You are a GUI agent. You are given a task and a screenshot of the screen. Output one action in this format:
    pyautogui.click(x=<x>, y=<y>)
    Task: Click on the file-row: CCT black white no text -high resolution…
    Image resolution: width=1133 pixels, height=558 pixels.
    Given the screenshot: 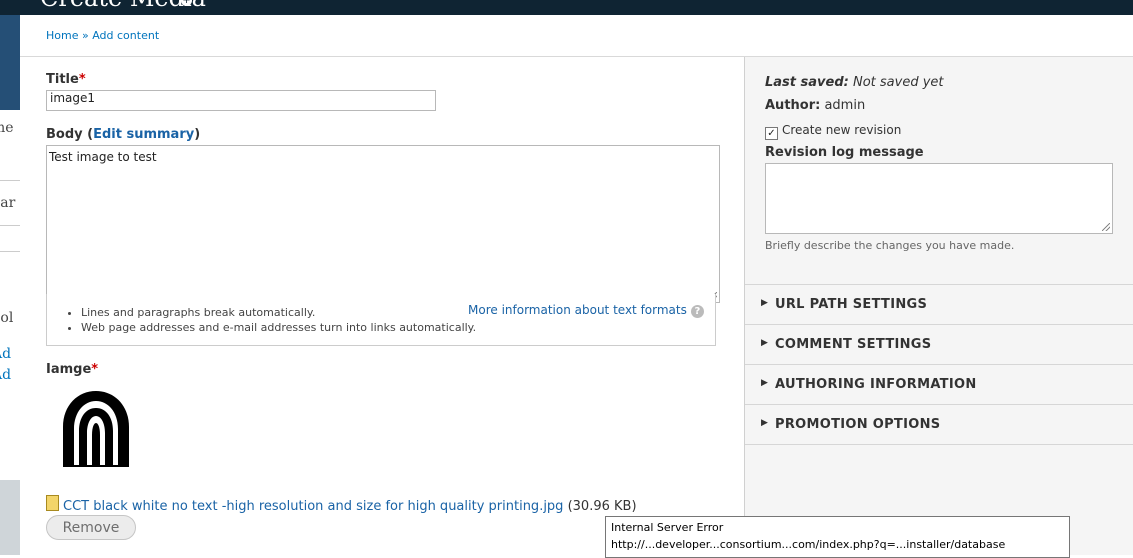 What is the action you would take?
    pyautogui.click(x=341, y=504)
    